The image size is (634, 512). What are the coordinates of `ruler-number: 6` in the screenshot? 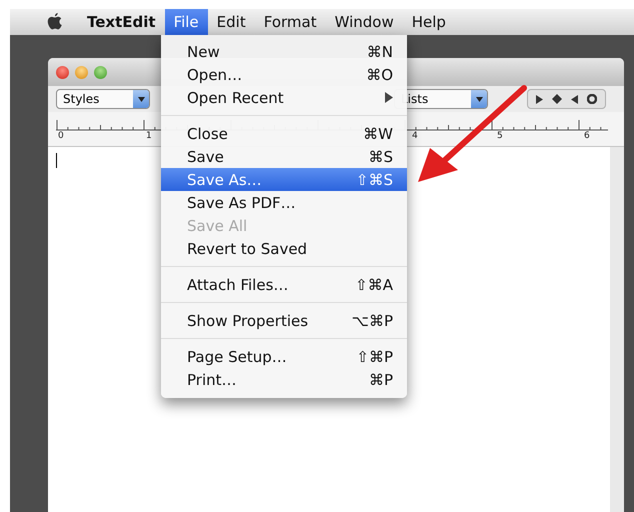 It's located at (587, 136).